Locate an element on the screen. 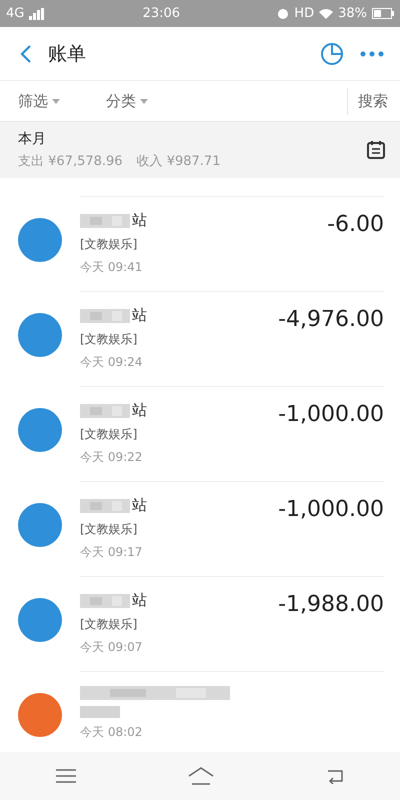 The height and width of the screenshot is (800, 400). transaction-amount: -4,976.00 is located at coordinates (331, 319).